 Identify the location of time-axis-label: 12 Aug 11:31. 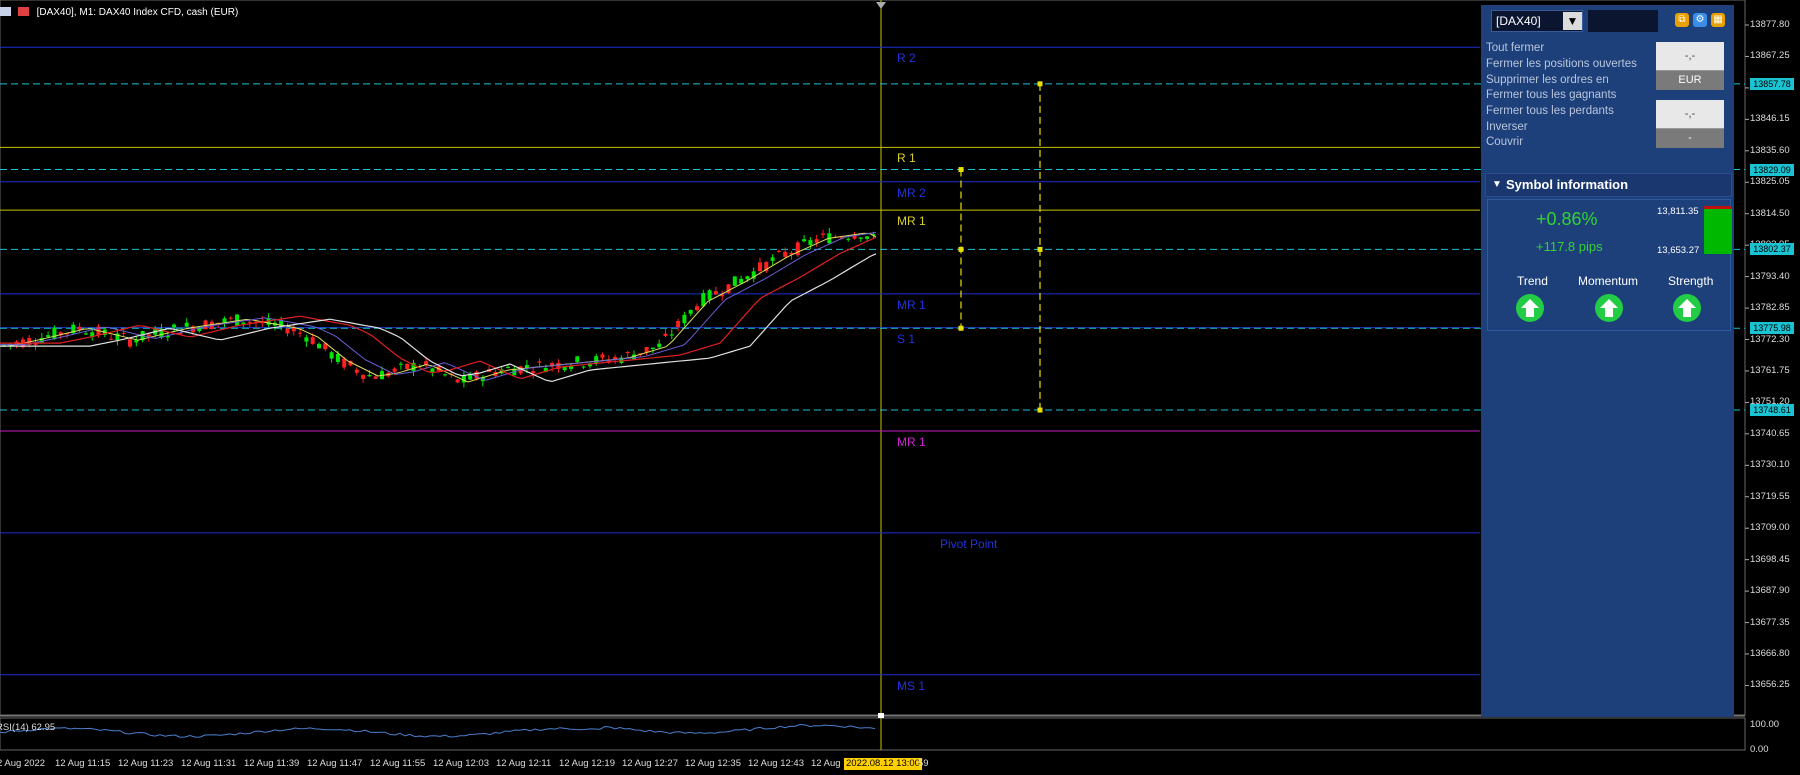
(209, 763).